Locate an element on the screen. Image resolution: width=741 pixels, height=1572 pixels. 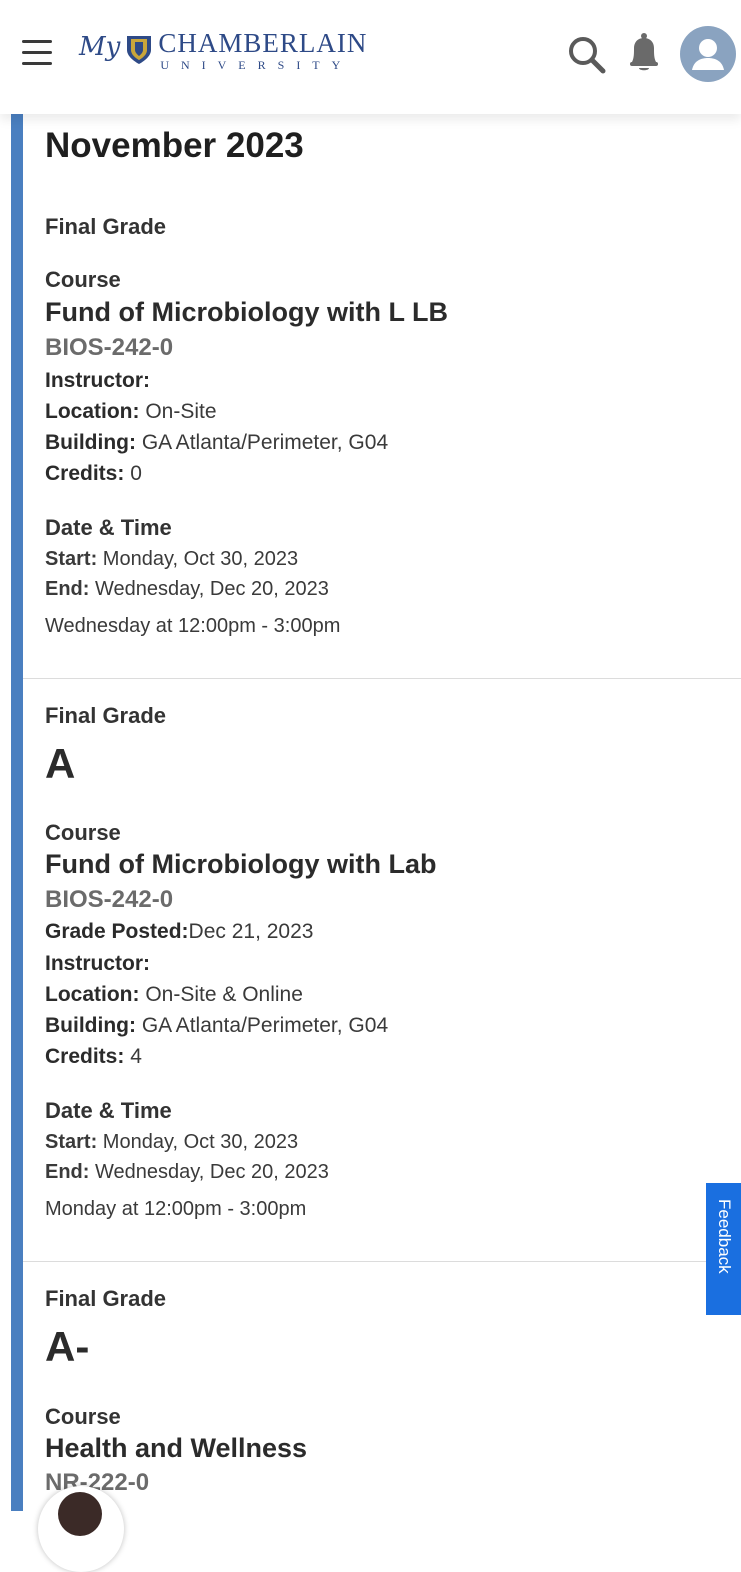
month-heading: November 2023 is located at coordinates (174, 145).